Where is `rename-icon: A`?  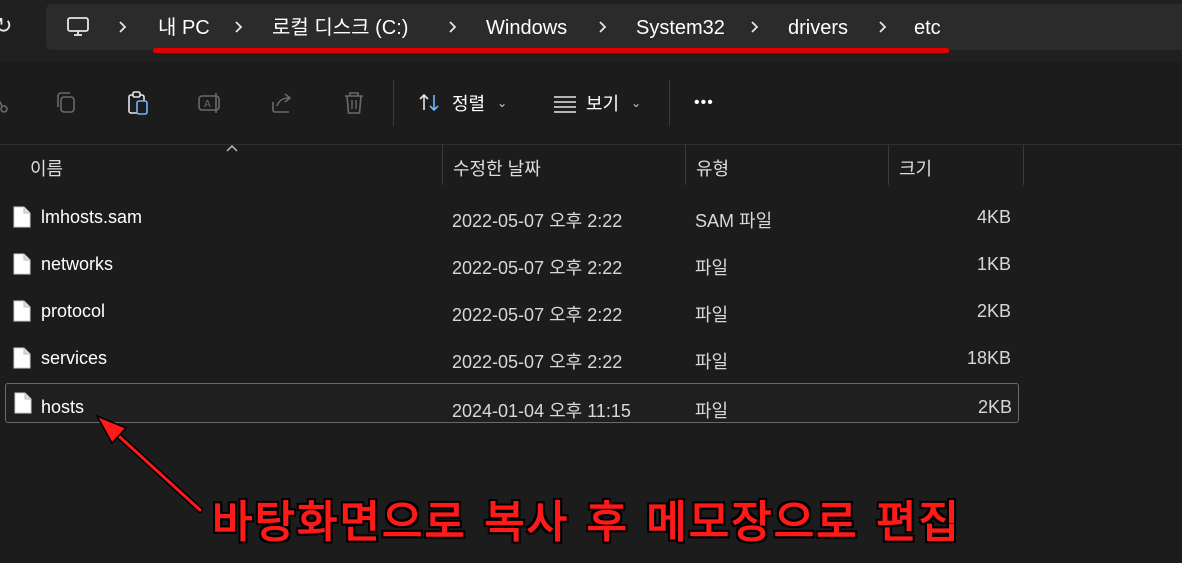 rename-icon: A is located at coordinates (210, 103).